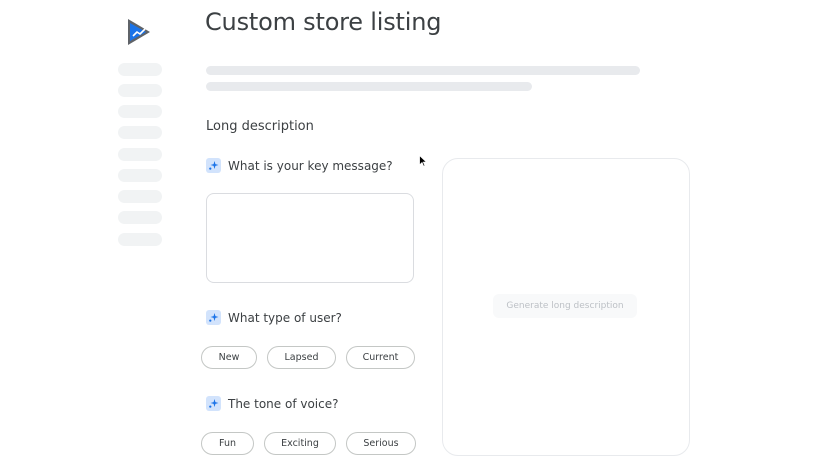  I want to click on chip-lapsed: Lapsed, so click(301, 357).